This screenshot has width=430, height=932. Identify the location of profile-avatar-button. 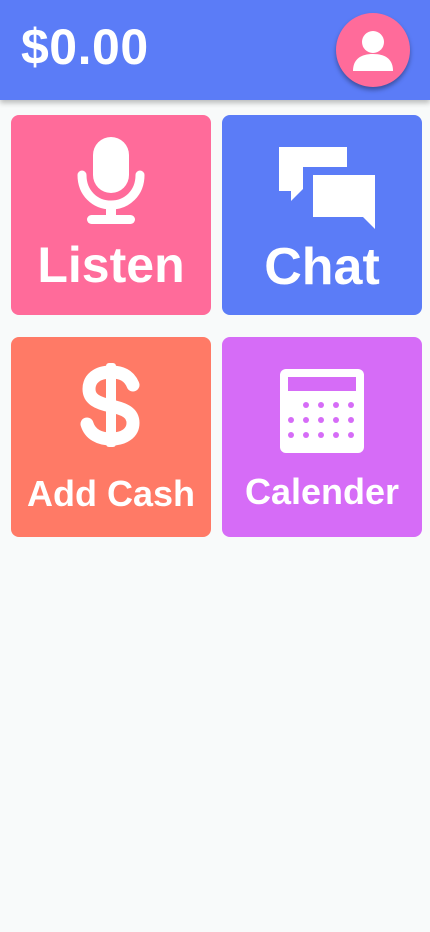
(373, 50).